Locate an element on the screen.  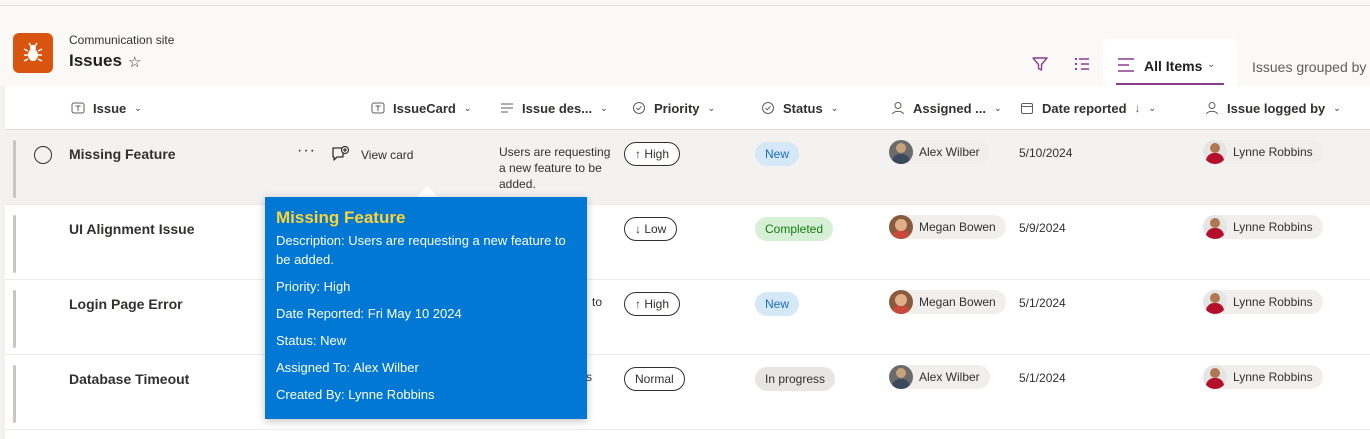
card-created-by: Created By: Lynne Robbins is located at coordinates (355, 394).